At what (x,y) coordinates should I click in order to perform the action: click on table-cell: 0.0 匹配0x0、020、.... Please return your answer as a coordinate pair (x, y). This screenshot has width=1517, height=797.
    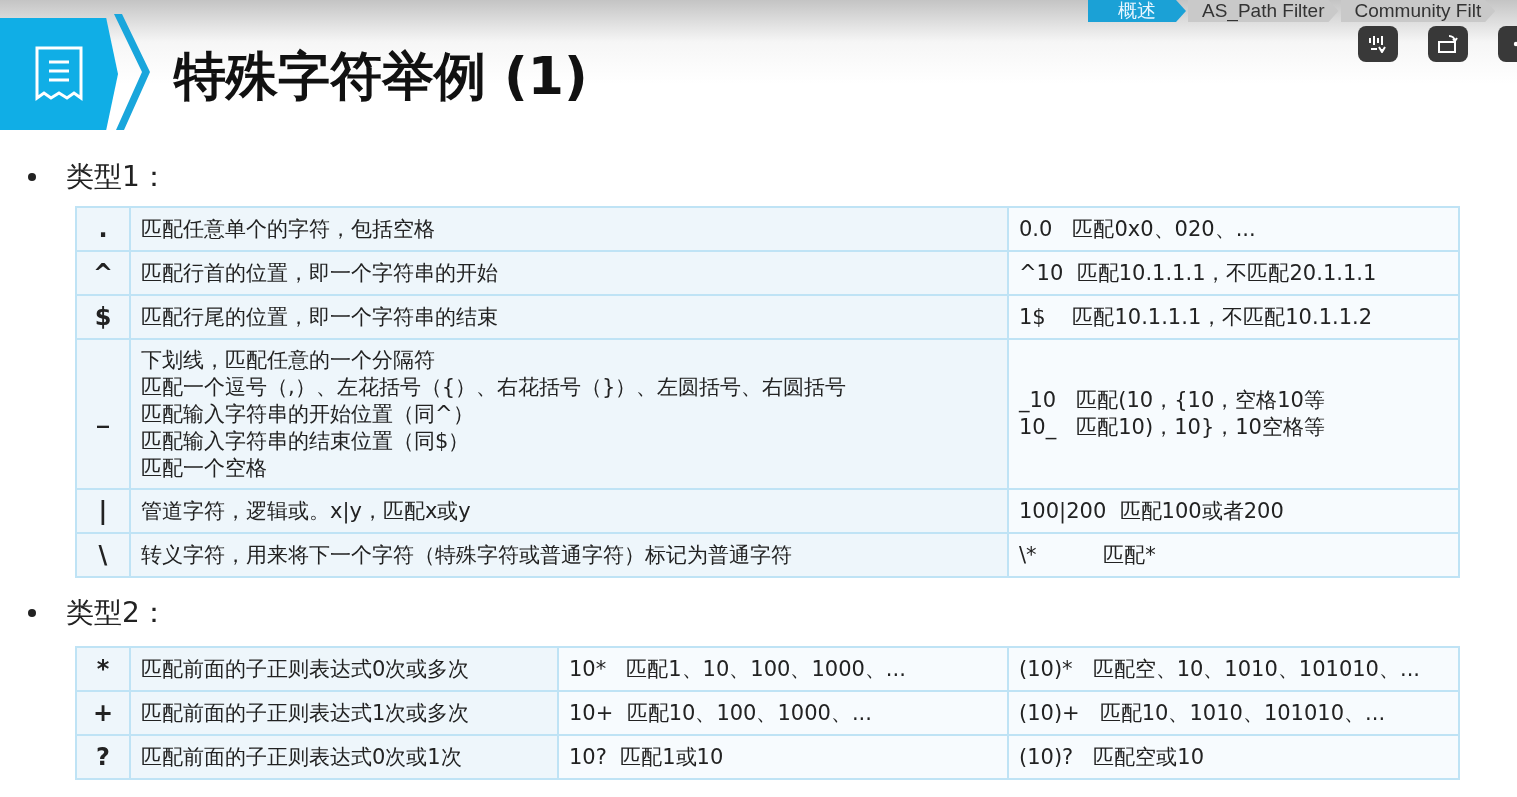
    Looking at the image, I should click on (1232, 229).